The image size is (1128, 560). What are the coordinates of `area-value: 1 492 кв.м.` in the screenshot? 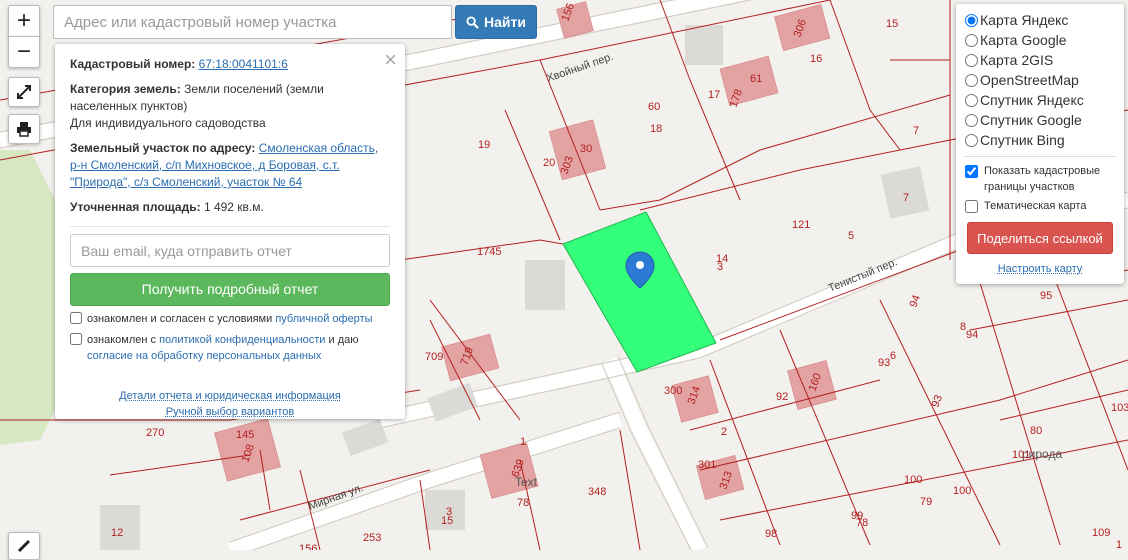 It's located at (233, 207).